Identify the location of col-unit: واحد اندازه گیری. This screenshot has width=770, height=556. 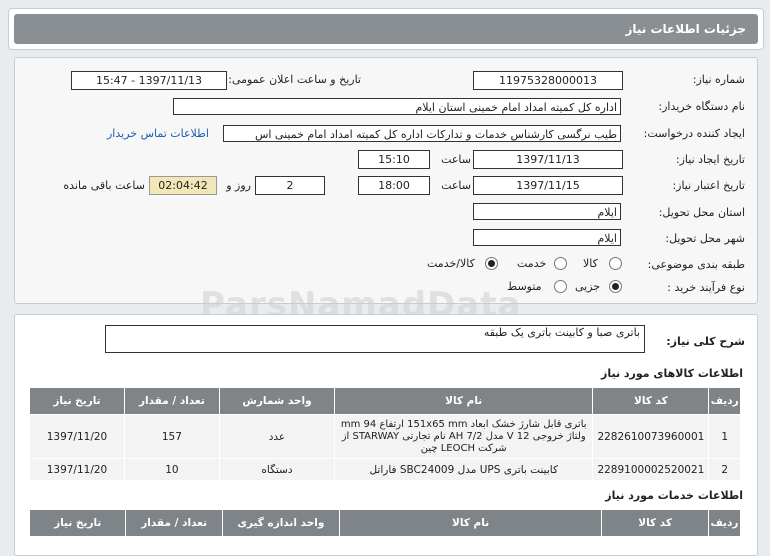
(280, 523).